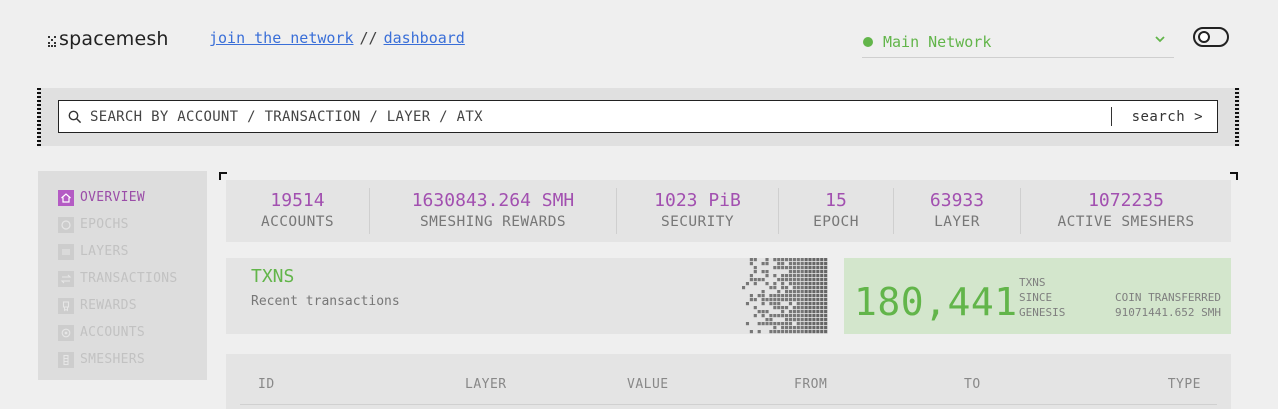  Describe the element at coordinates (937, 42) in the screenshot. I see `network-selected-label: Main Network` at that location.